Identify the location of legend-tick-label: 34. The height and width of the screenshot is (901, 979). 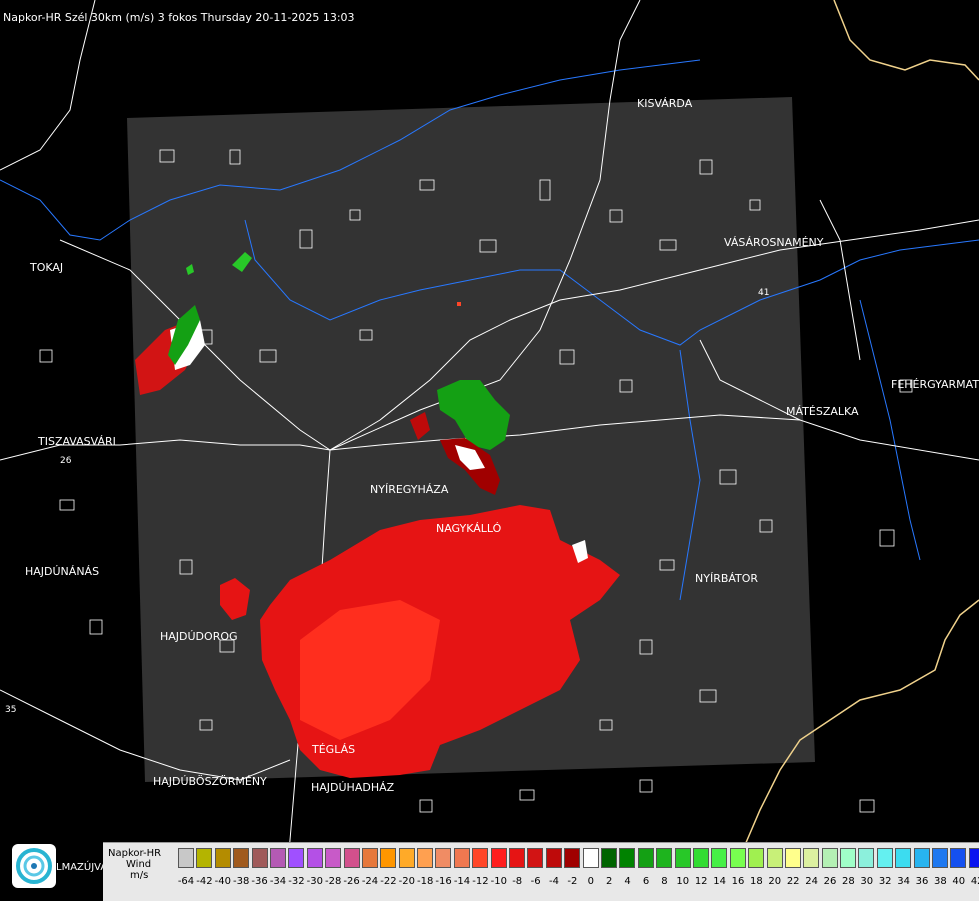
(903, 881).